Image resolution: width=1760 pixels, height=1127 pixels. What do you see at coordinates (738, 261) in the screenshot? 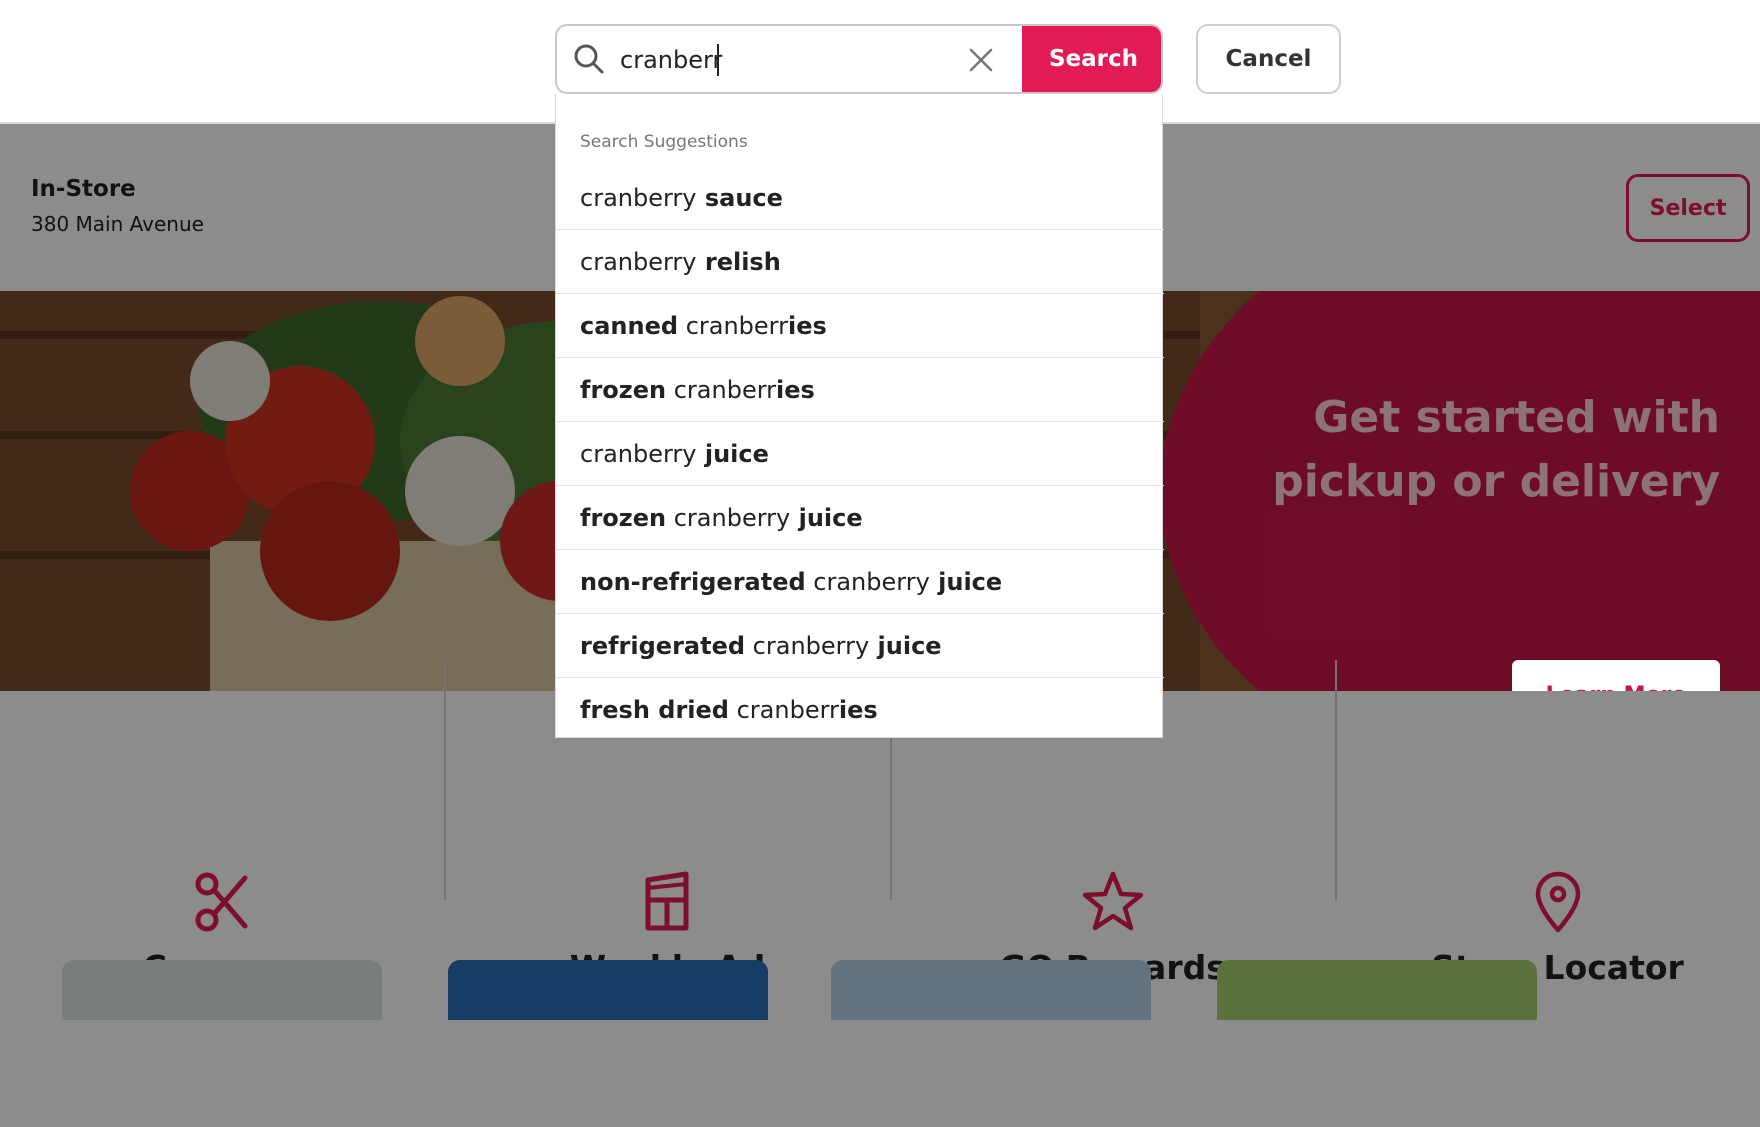
I see `suggestion-text: relish` at bounding box center [738, 261].